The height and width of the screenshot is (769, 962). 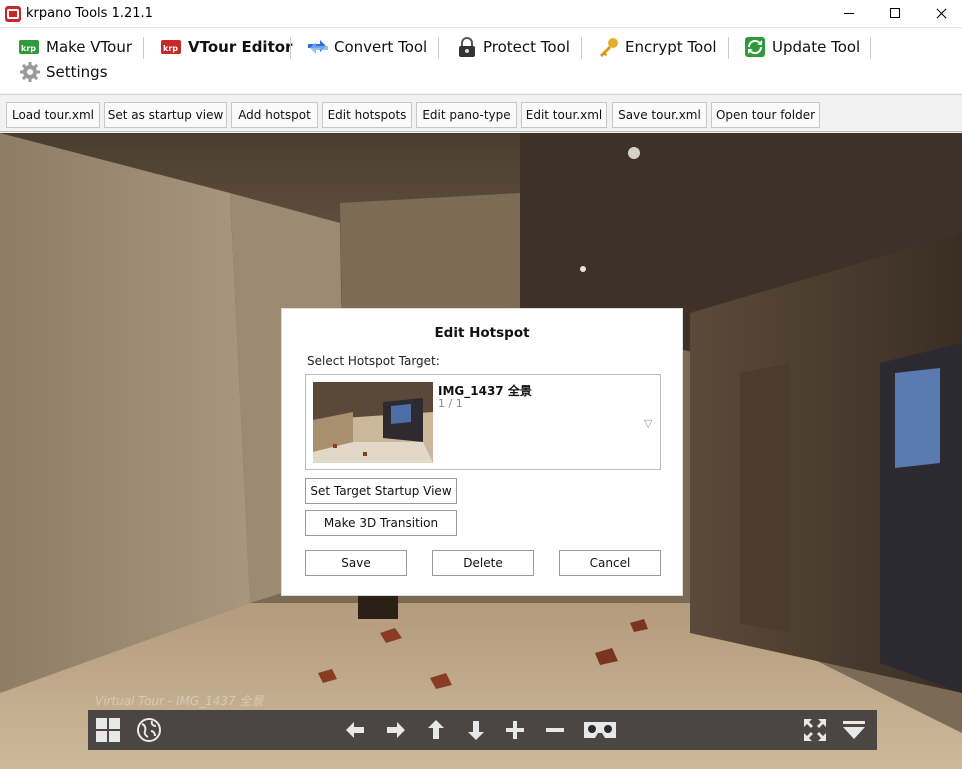 What do you see at coordinates (483, 422) in the screenshot?
I see `hotspot-target-select: IMG_1437 全景 1 / 1 ▽` at bounding box center [483, 422].